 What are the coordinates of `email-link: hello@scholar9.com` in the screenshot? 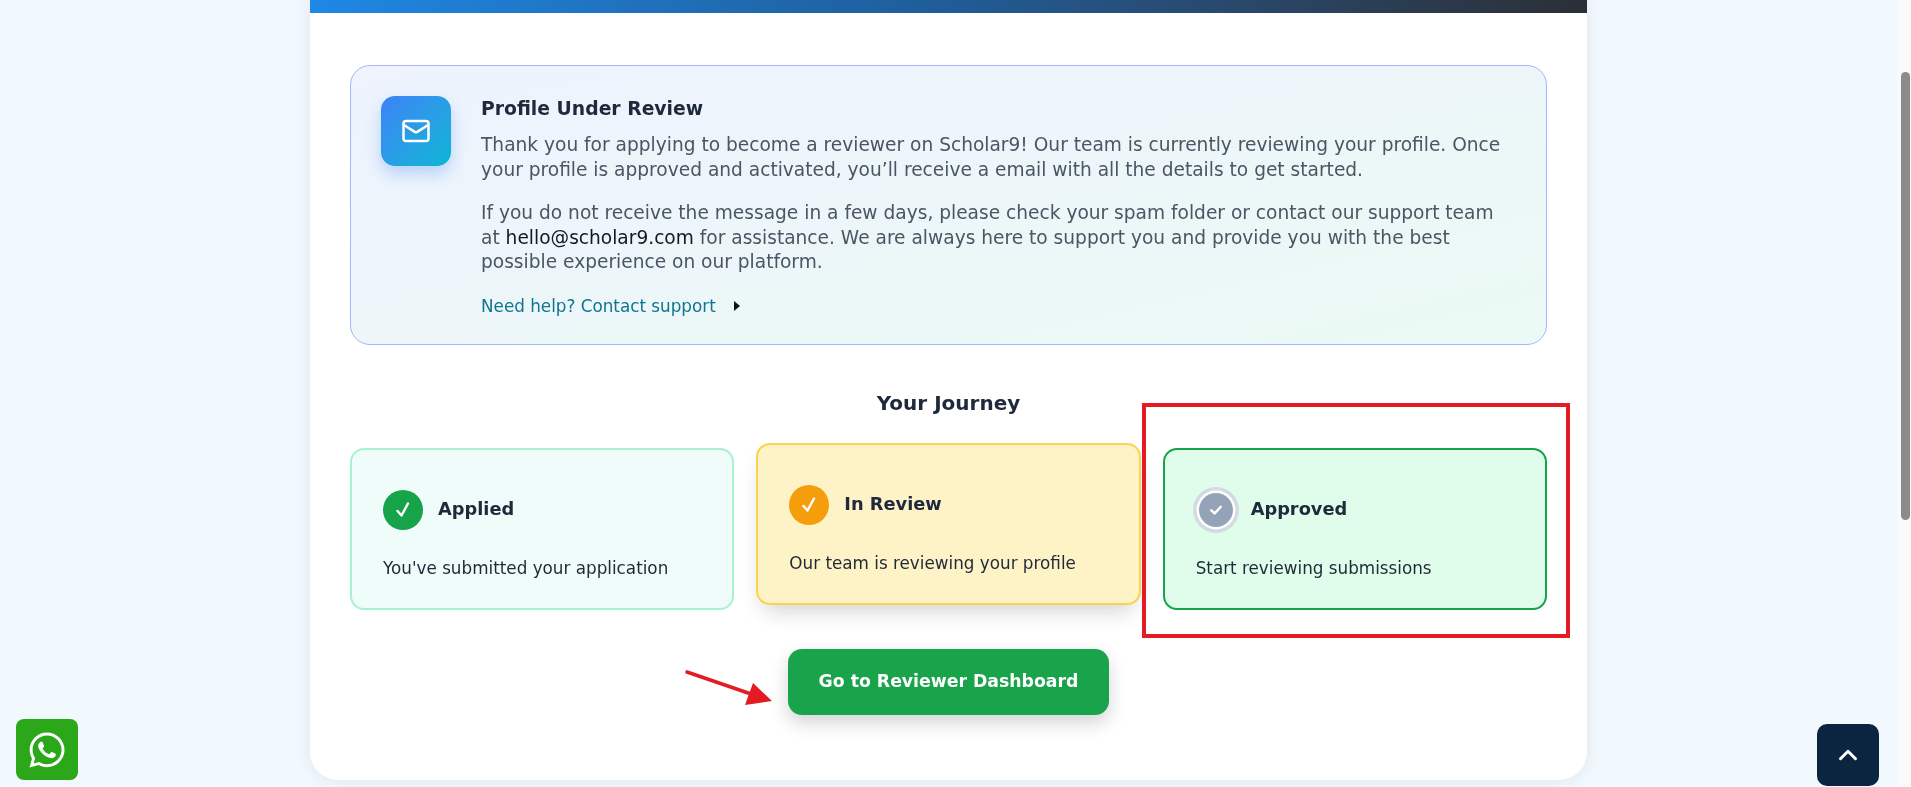 It's located at (599, 237).